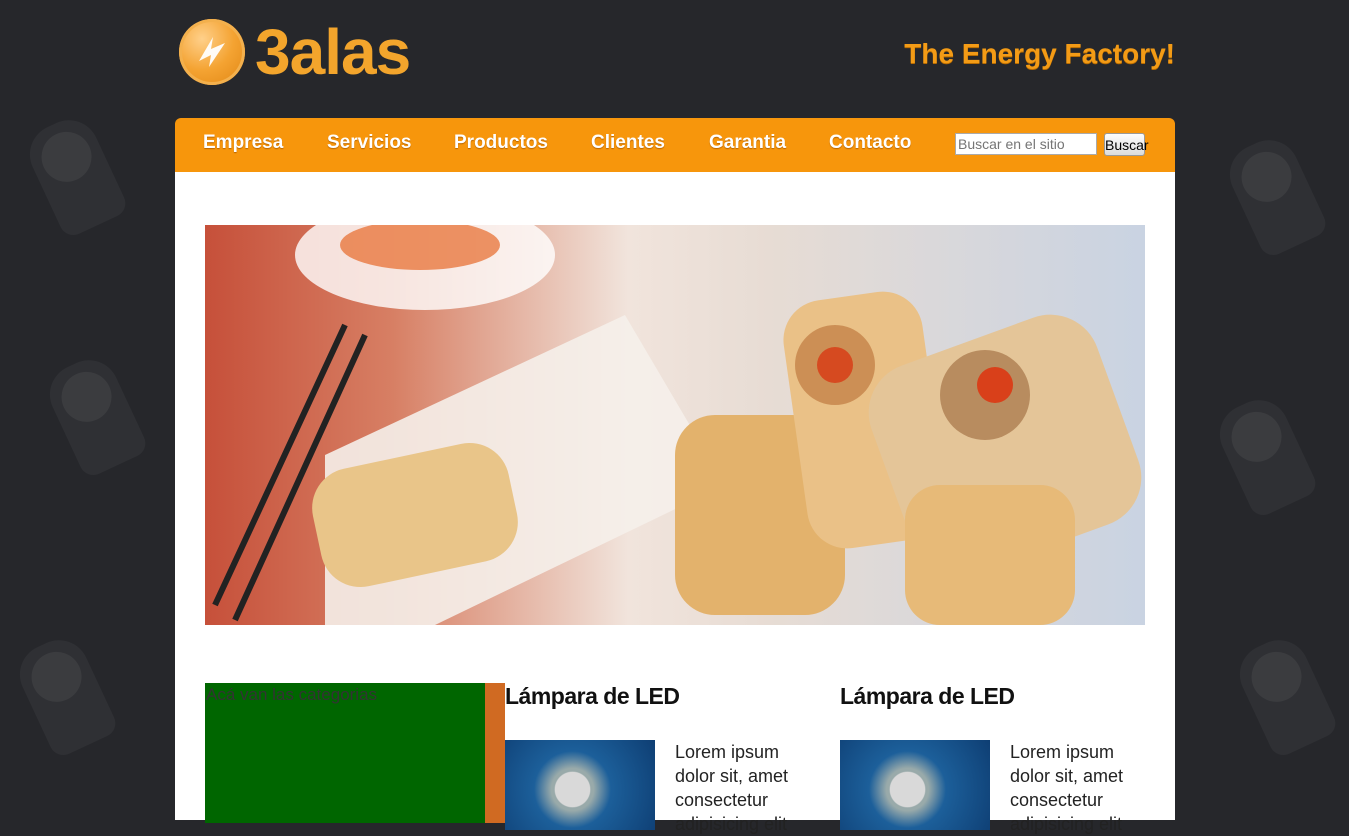  Describe the element at coordinates (747, 143) in the screenshot. I see `nav-garantia: Garantia` at that location.